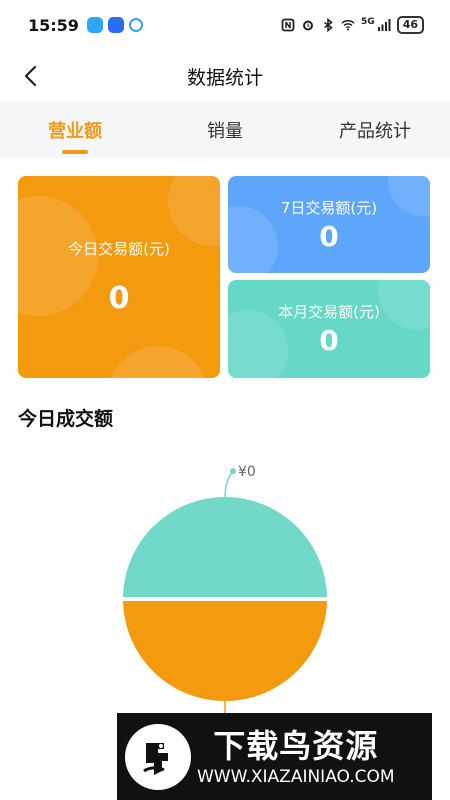 This screenshot has height=800, width=450. I want to click on watermark-title: 下载鸟资源, so click(296, 745).